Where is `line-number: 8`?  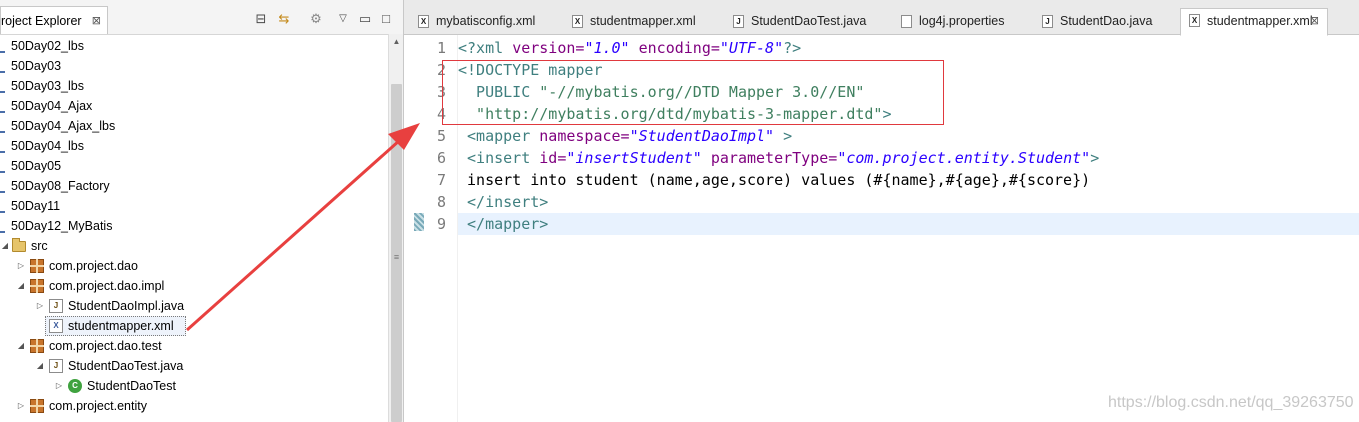
line-number: 8 is located at coordinates (441, 202).